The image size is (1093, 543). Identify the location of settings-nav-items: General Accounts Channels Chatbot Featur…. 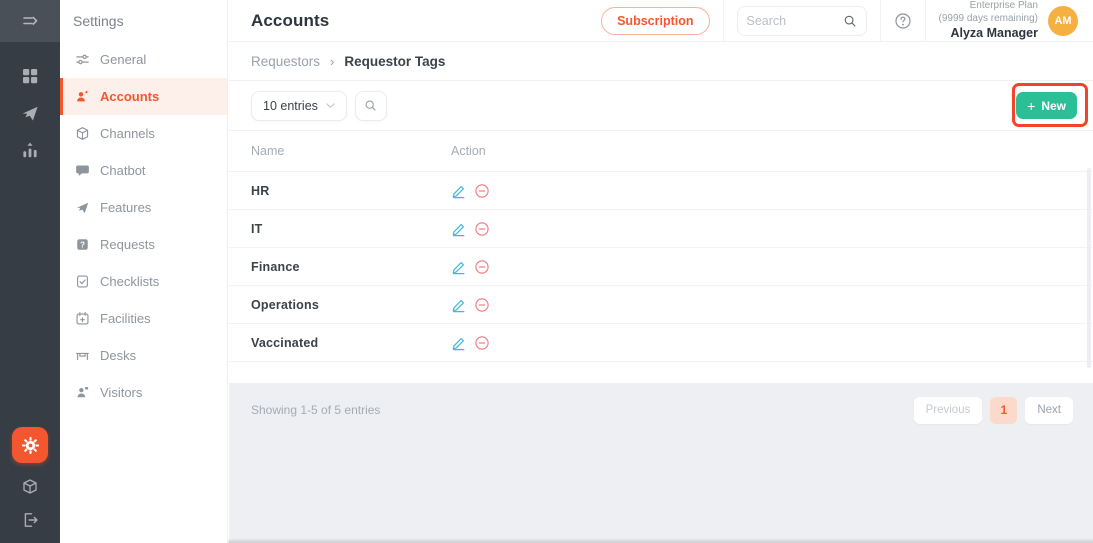
(143, 226).